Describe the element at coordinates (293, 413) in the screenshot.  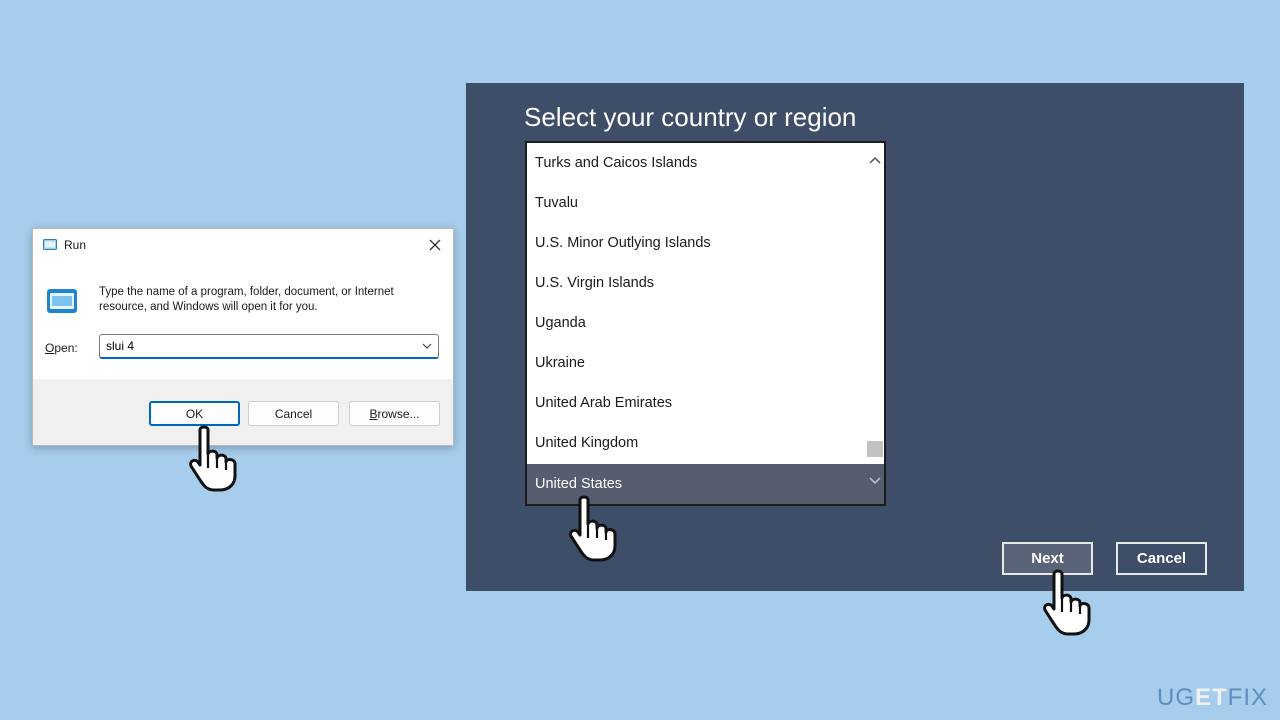
I see `cancel-button: Cancel` at that location.